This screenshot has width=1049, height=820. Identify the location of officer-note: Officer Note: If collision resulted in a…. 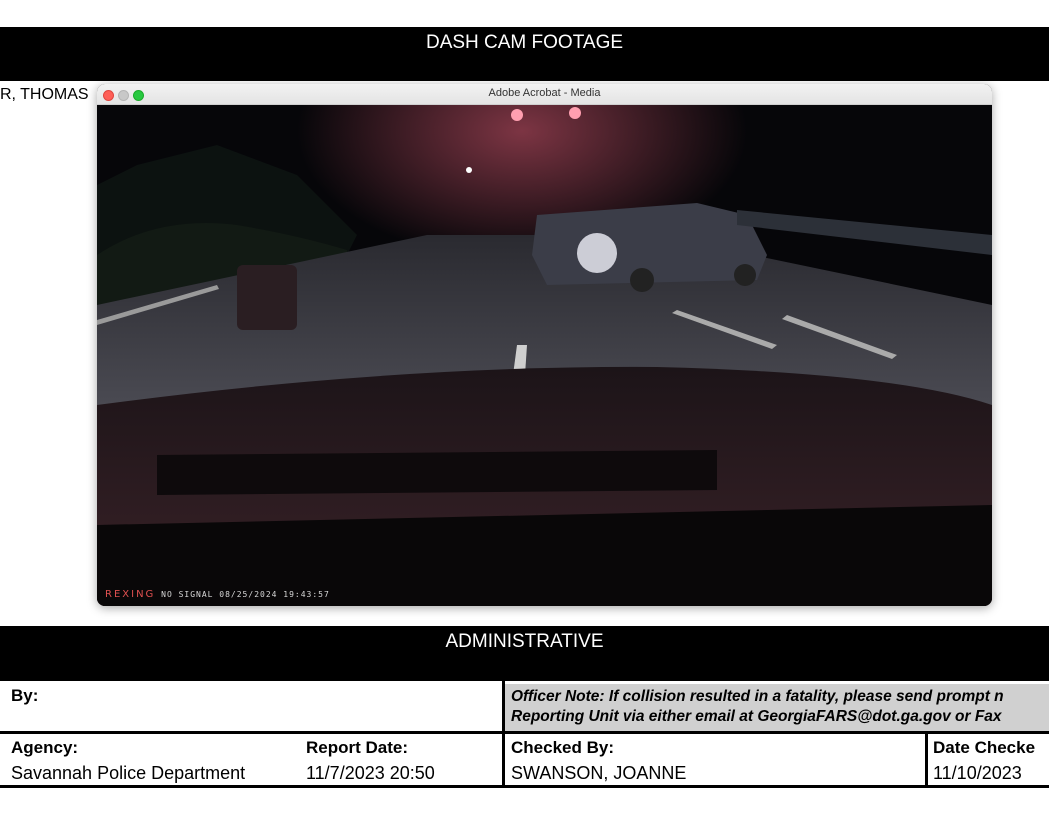
(777, 707).